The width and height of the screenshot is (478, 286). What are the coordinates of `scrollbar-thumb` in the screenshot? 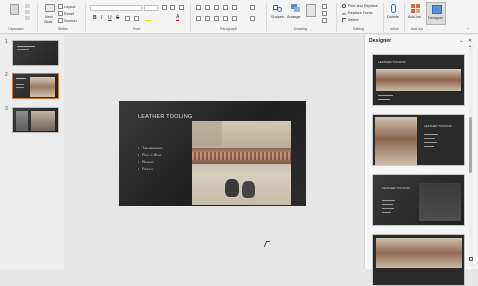 It's located at (470, 145).